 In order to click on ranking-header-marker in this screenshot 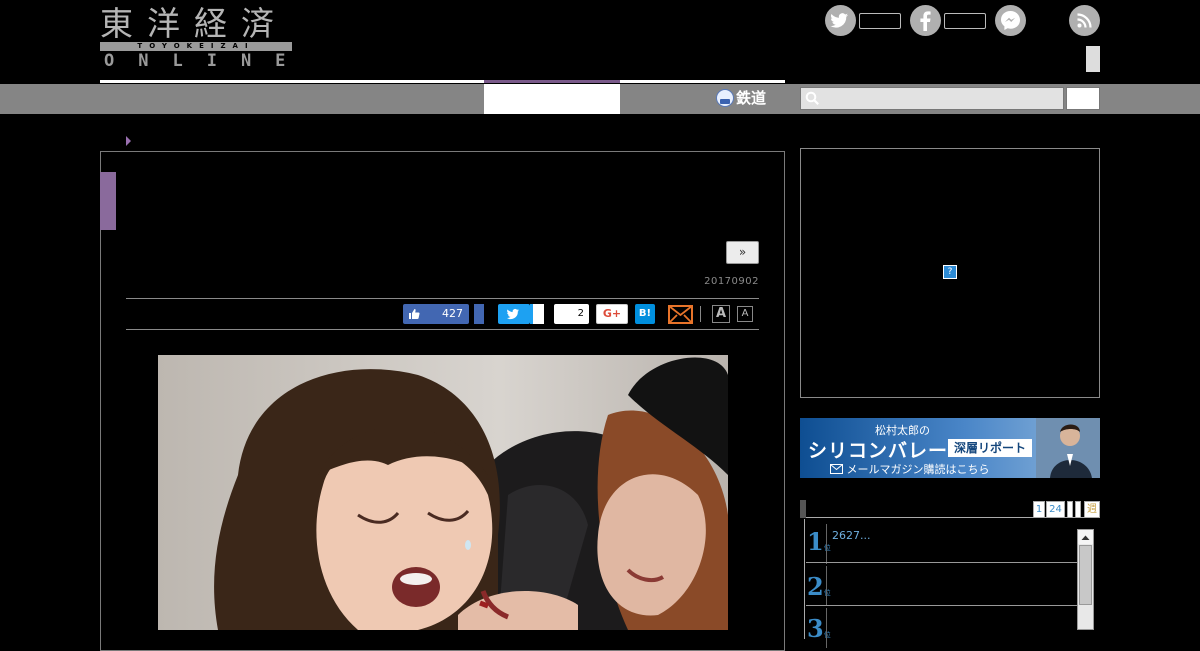, I will do `click(803, 509)`.